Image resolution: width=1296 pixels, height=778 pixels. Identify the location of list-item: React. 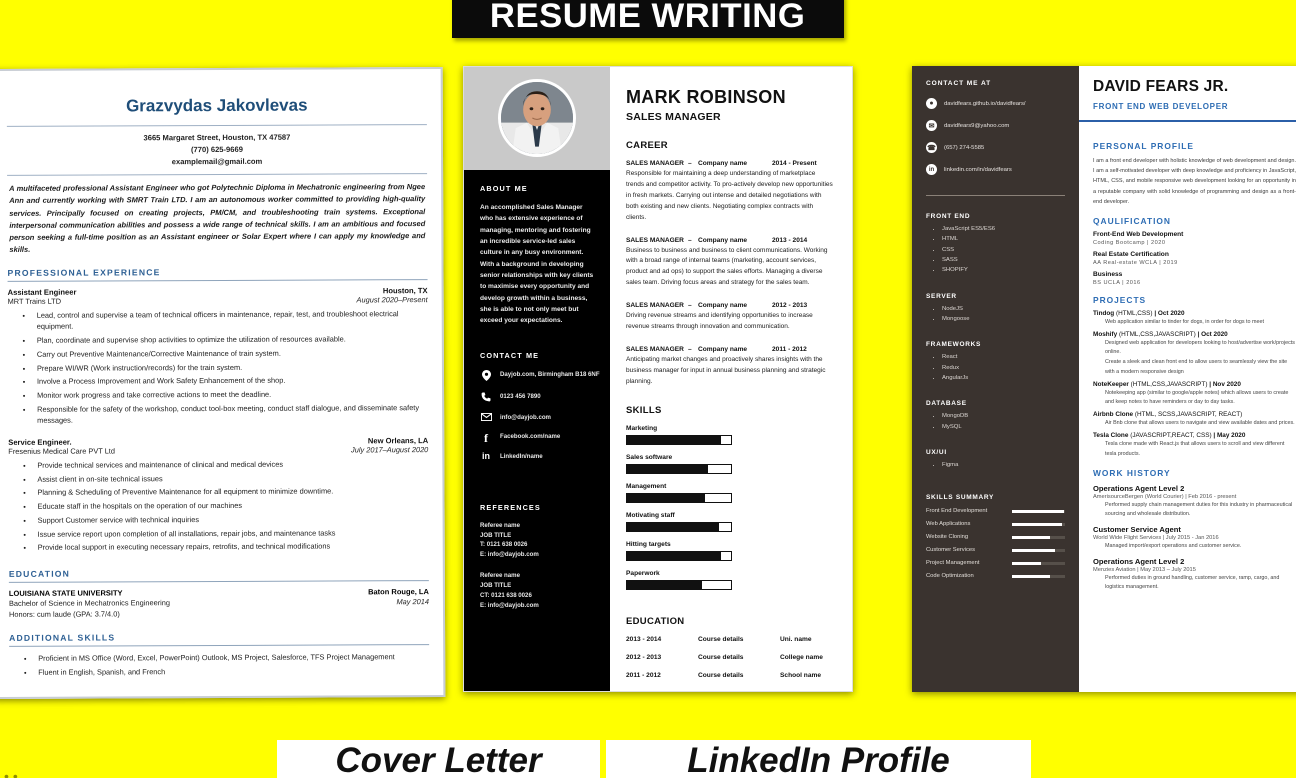
(1010, 357).